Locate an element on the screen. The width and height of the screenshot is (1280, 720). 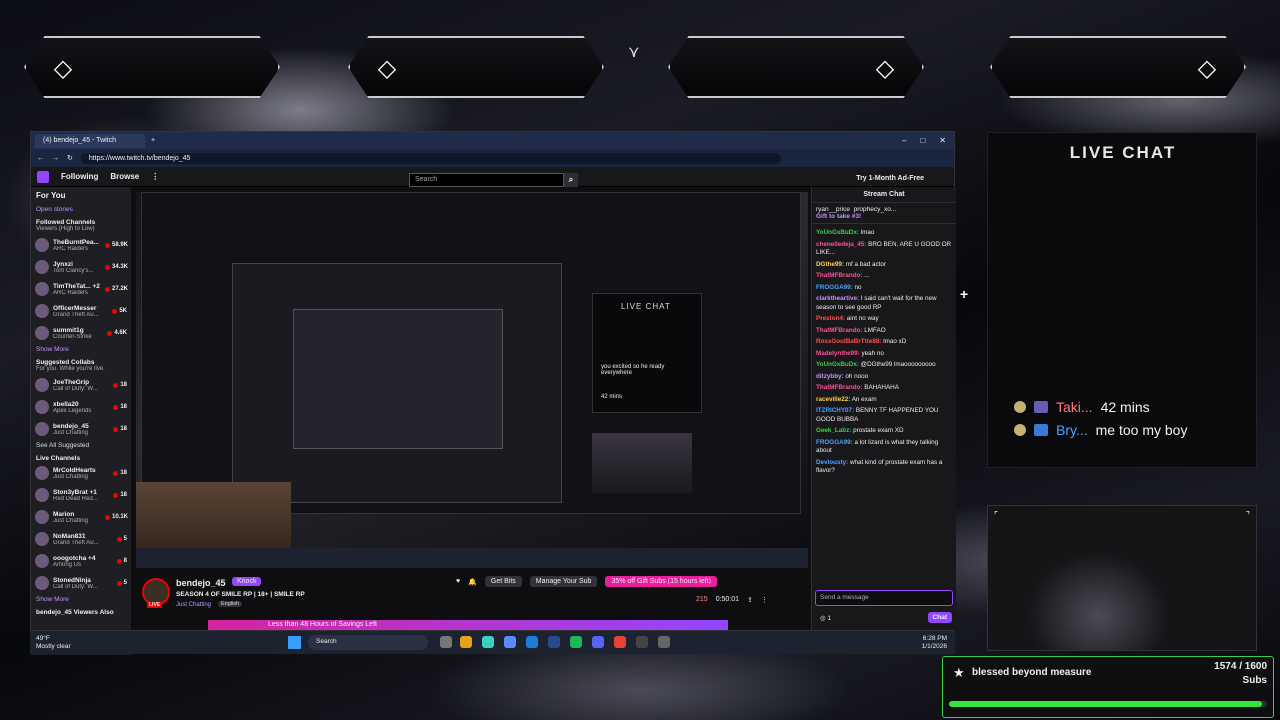
chat-username: Preston4: is located at coordinates (830, 318).